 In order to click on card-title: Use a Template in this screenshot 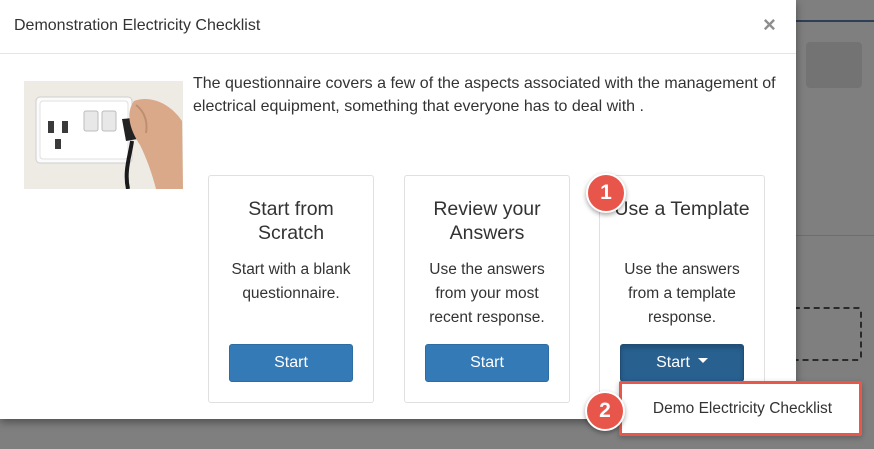, I will do `click(682, 209)`.